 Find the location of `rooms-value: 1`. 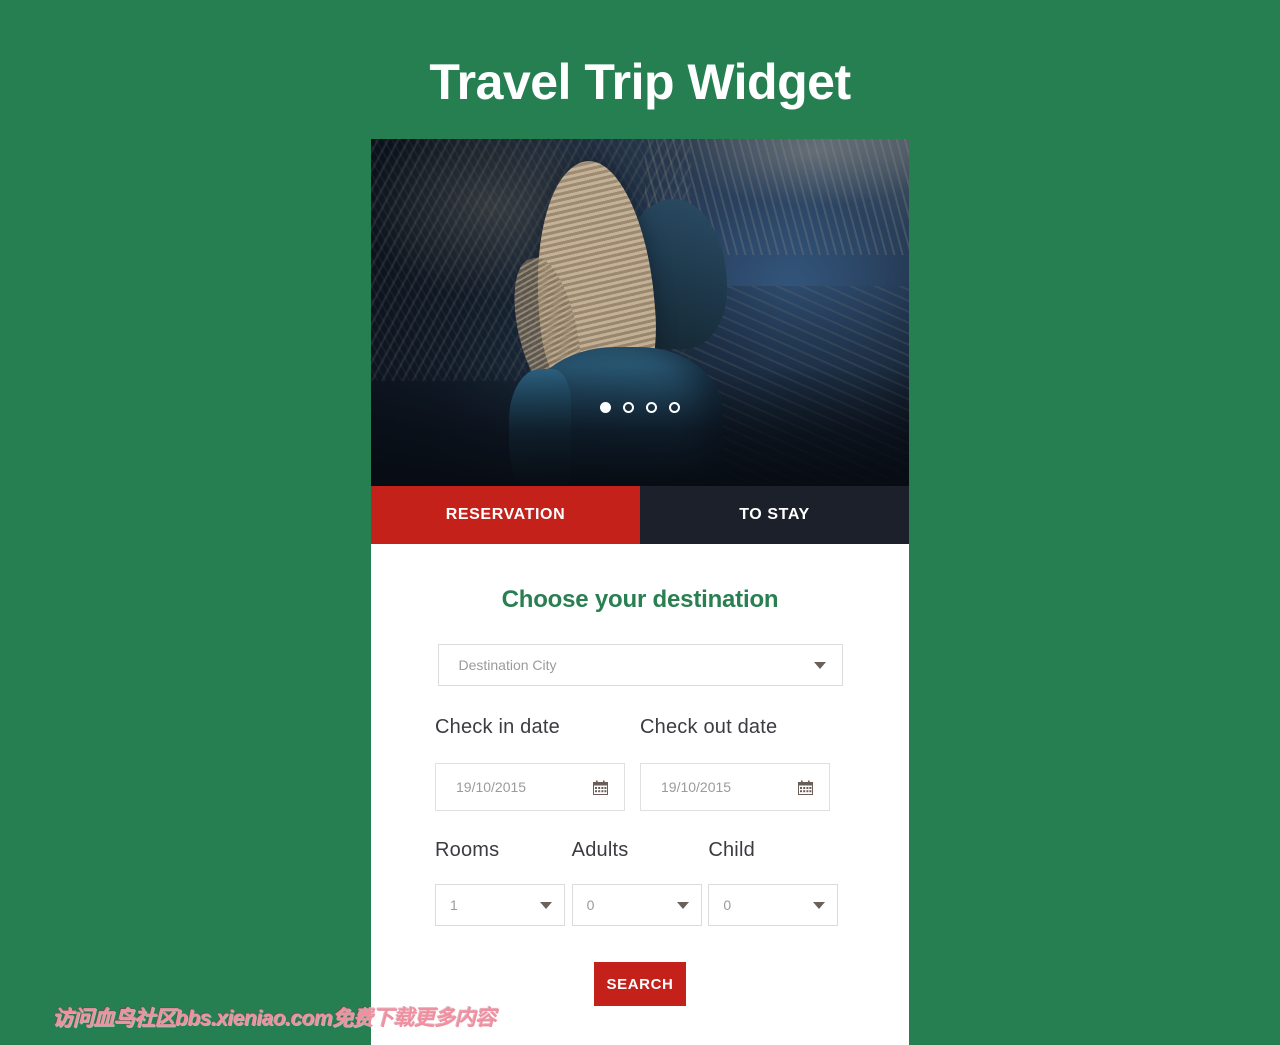

rooms-value: 1 is located at coordinates (454, 905).